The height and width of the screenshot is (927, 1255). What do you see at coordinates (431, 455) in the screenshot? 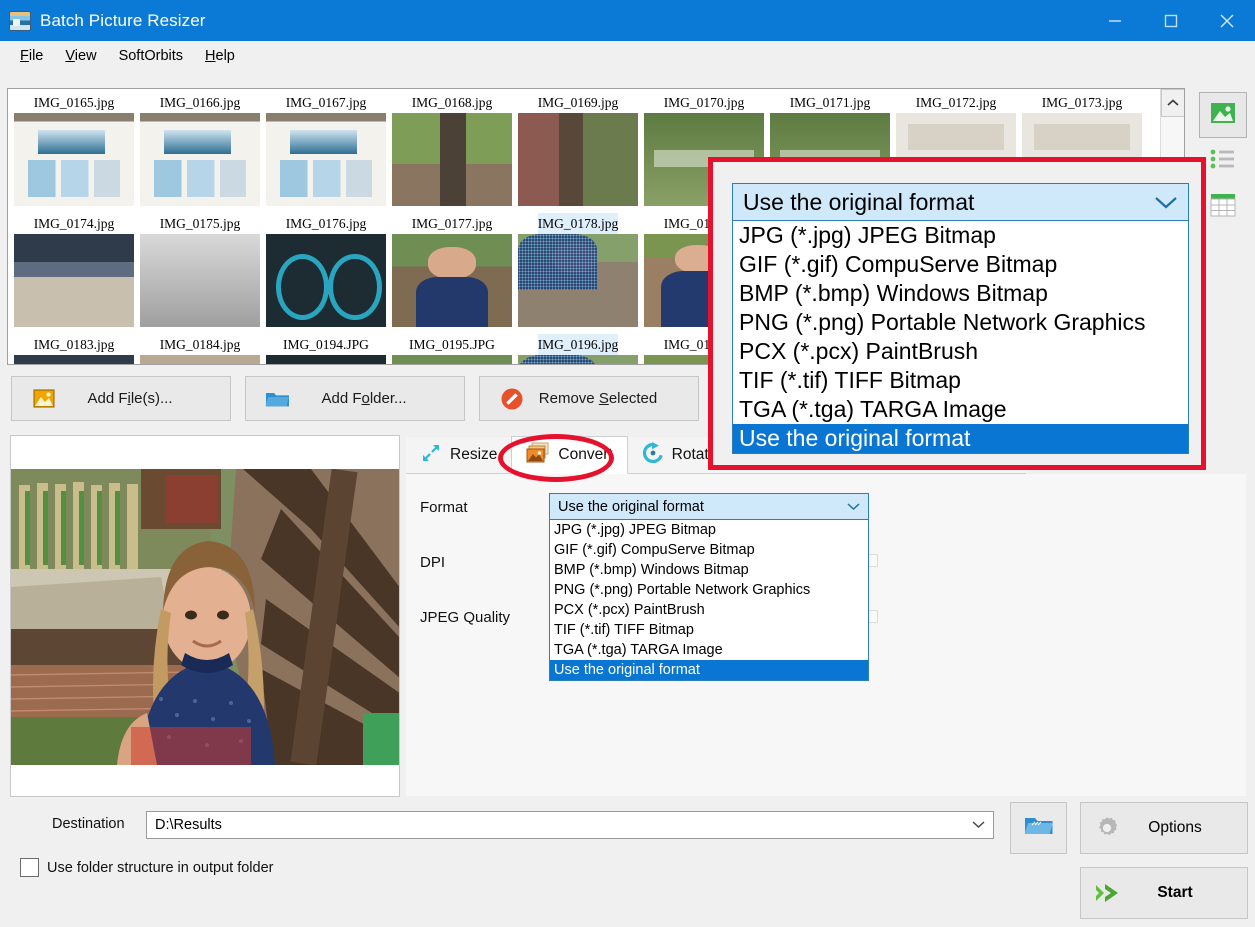
I see `resize-arrows-icon` at bounding box center [431, 455].